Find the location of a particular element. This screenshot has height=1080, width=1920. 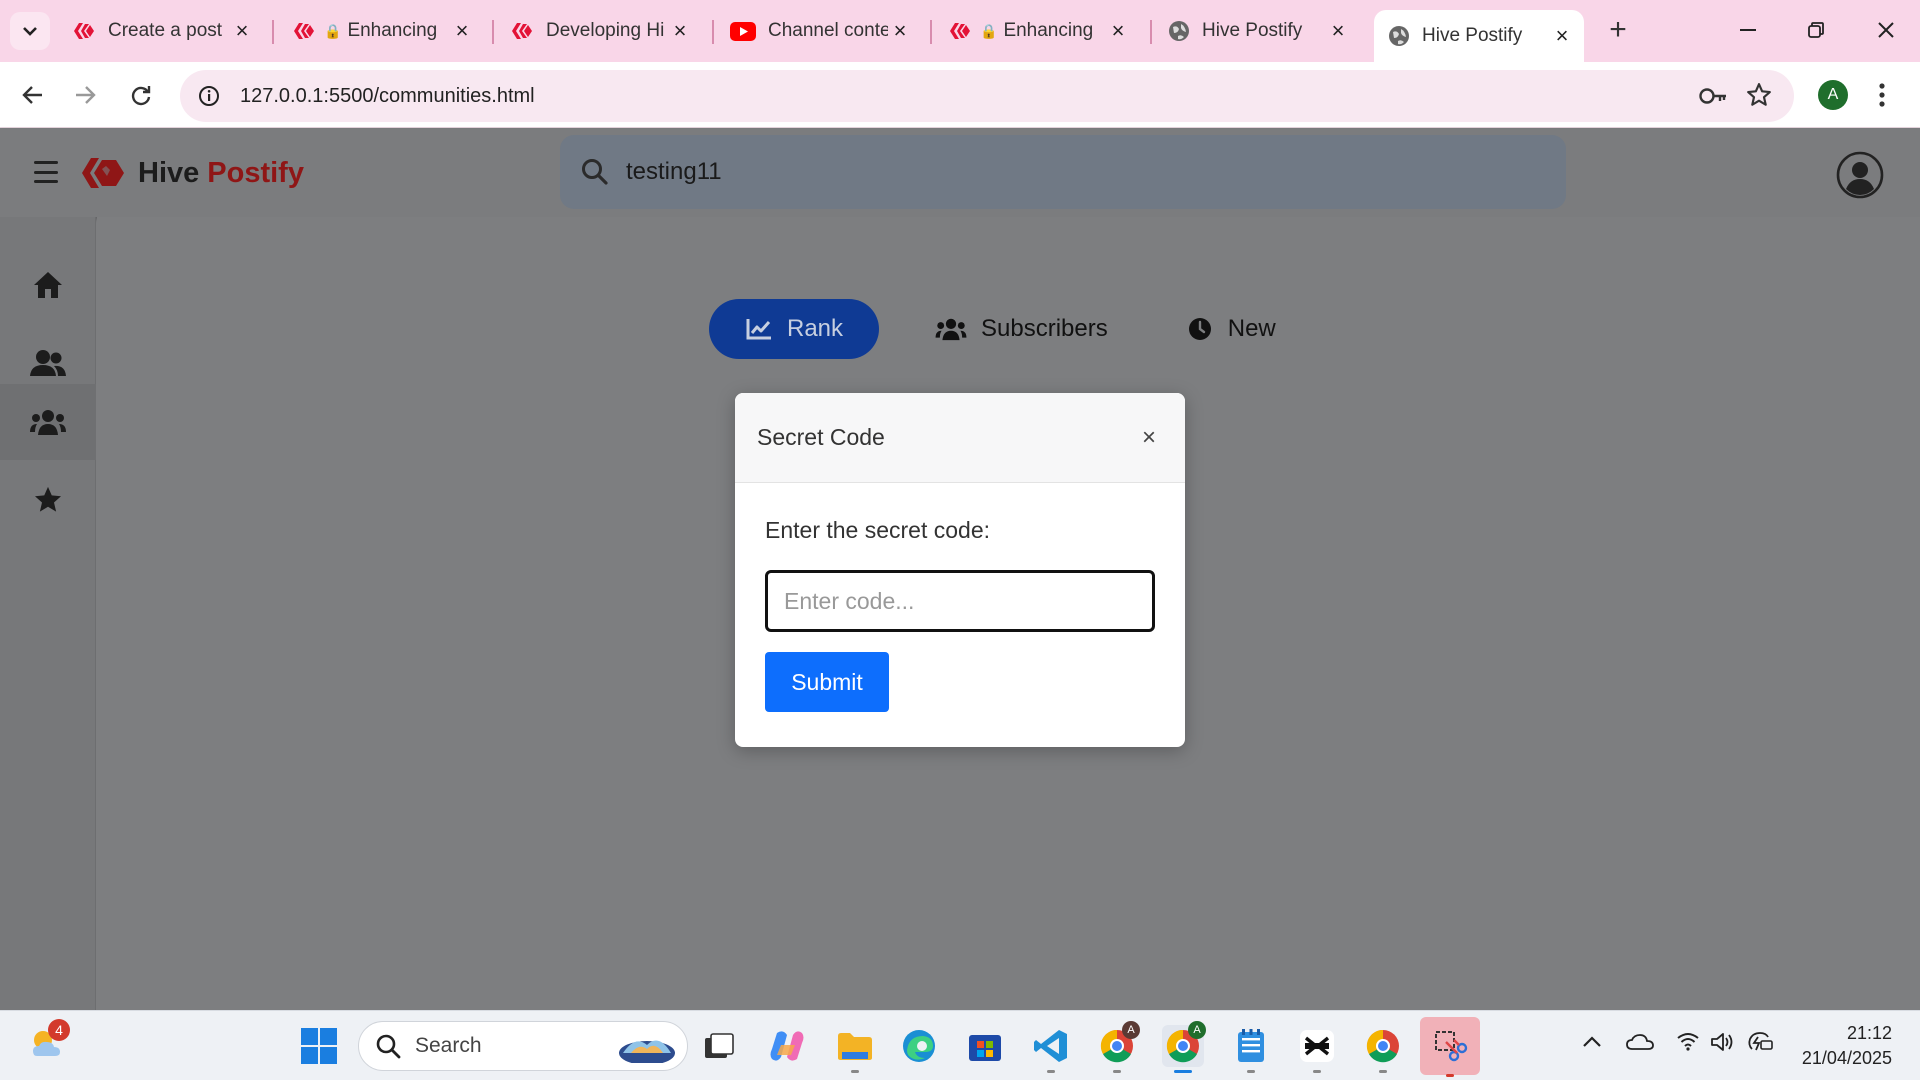

browser-tab-1: Create a post × is located at coordinates (161, 31).